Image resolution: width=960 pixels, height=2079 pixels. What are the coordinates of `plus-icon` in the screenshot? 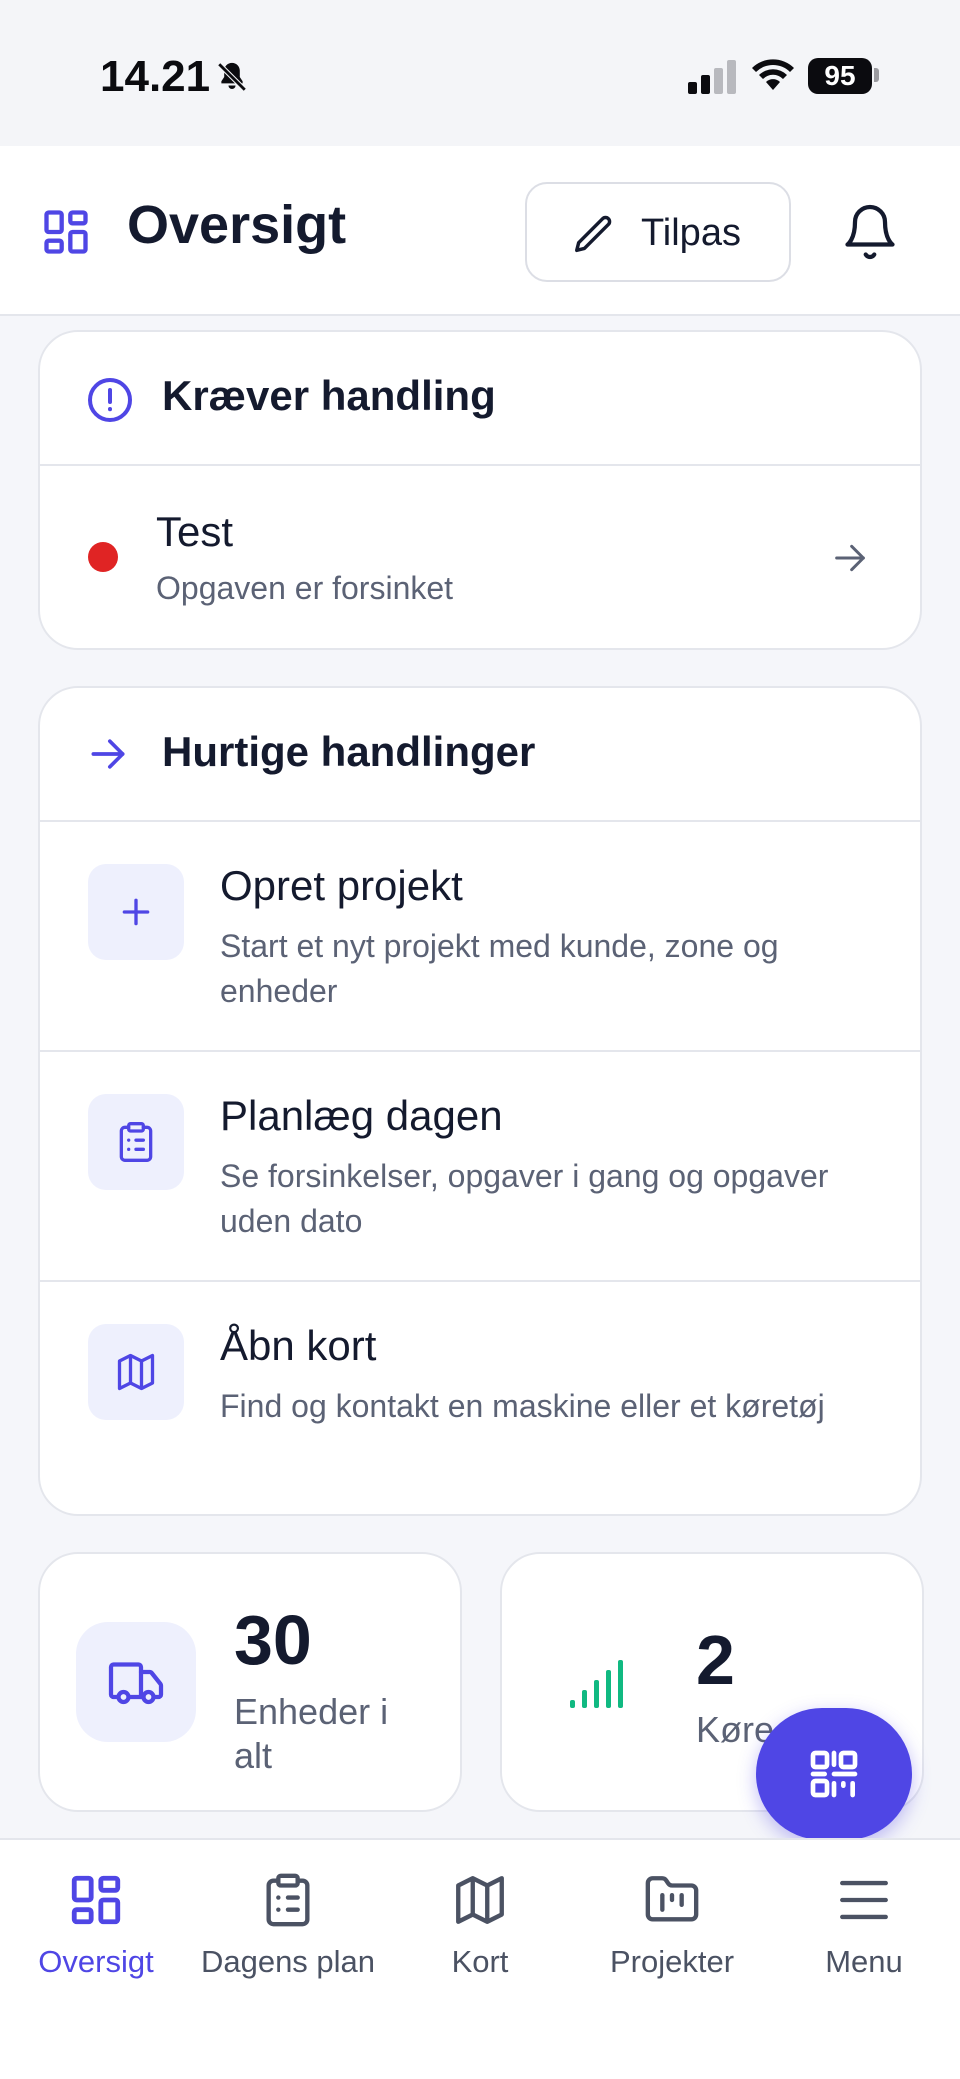 It's located at (136, 912).